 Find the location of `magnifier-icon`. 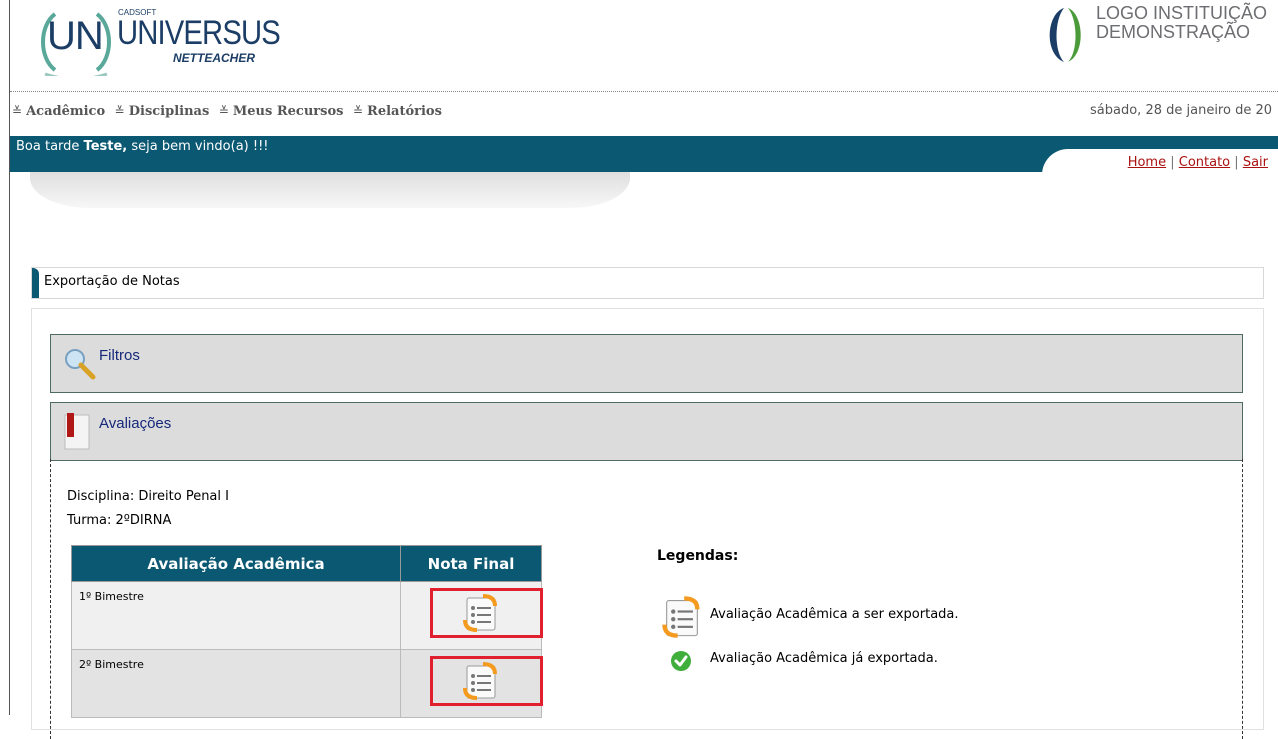

magnifier-icon is located at coordinates (80, 364).